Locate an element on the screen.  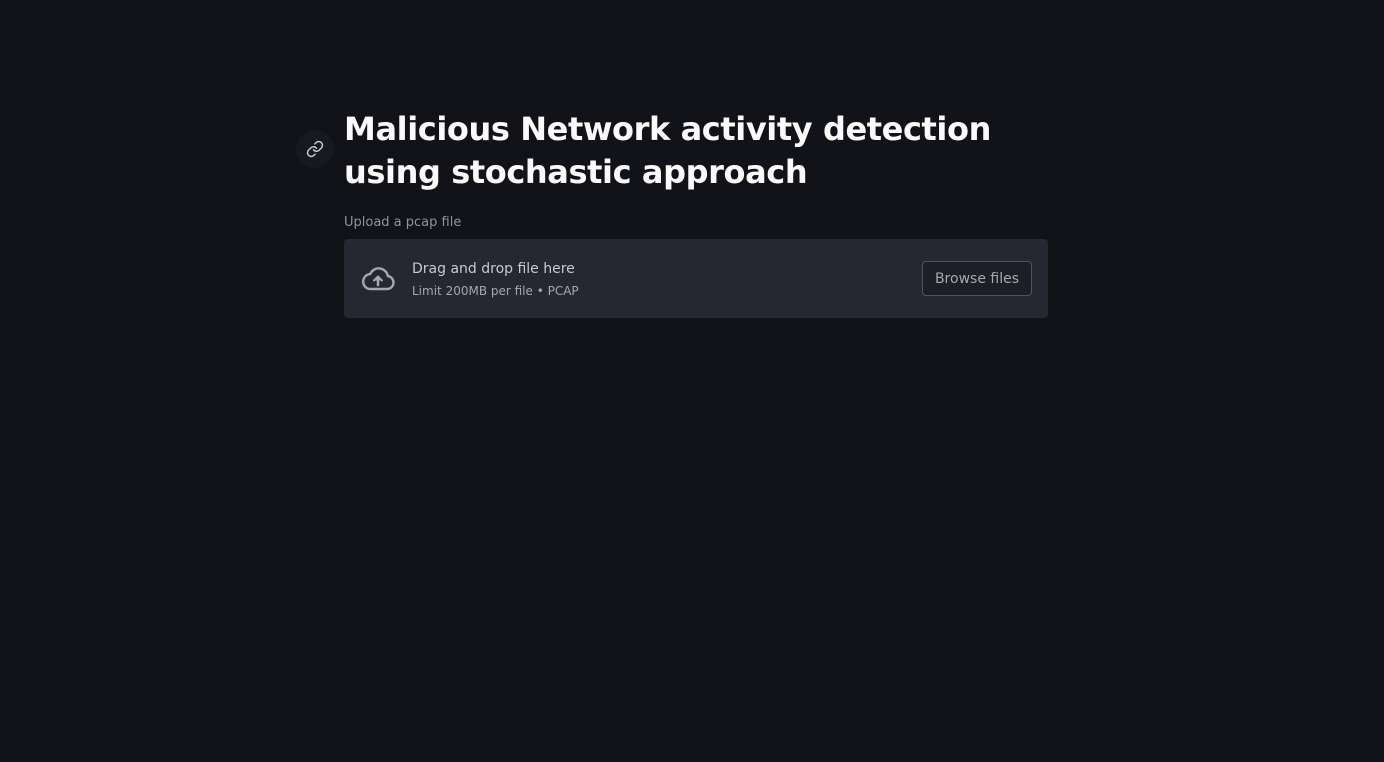
dropzone-instruction: Drag and drop file here is located at coordinates (493, 268).